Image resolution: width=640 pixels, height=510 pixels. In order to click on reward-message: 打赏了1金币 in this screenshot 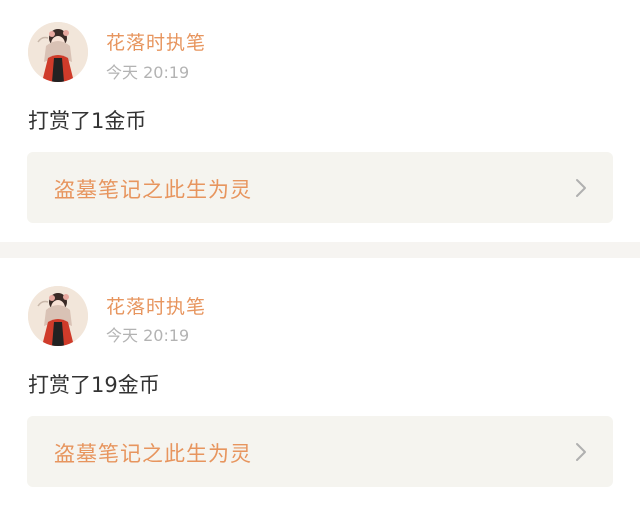, I will do `click(87, 121)`.